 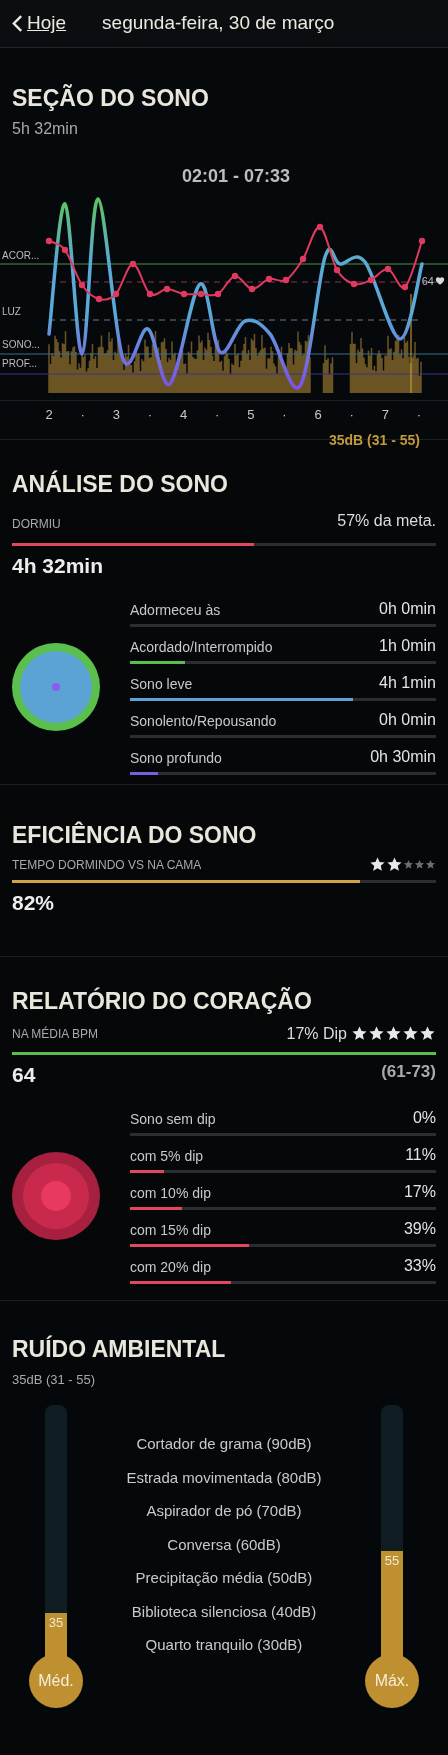 I want to click on time-range: 02:01 - 07:33, so click(x=236, y=176).